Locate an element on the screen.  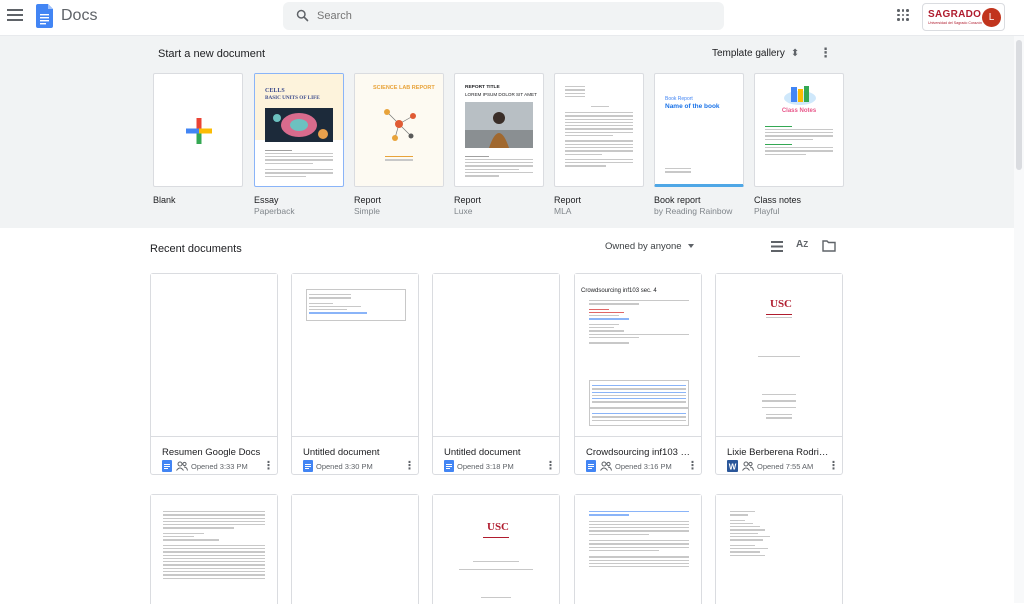
doc-meta: Opened 3:16 PM is located at coordinates (629, 466).